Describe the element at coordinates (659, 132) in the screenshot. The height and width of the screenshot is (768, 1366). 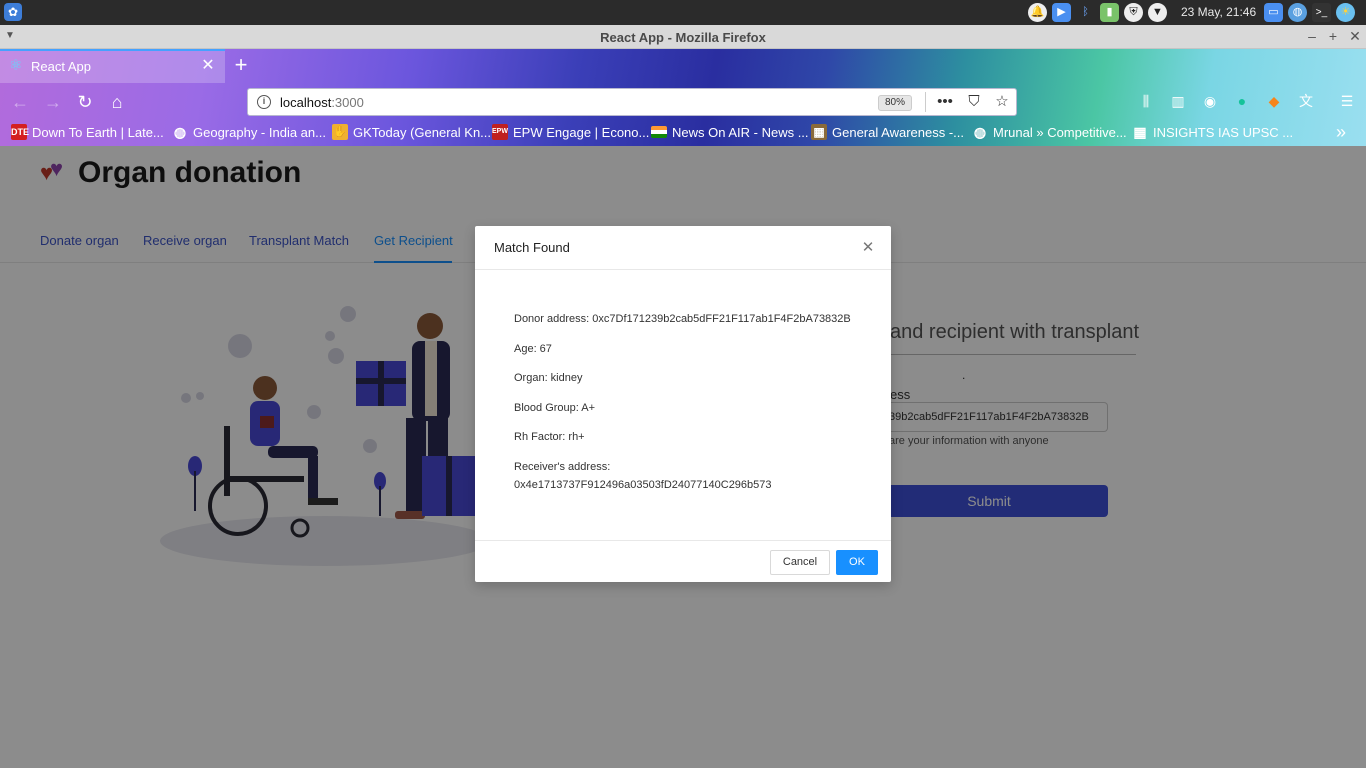
I see `india-flag-icon` at that location.